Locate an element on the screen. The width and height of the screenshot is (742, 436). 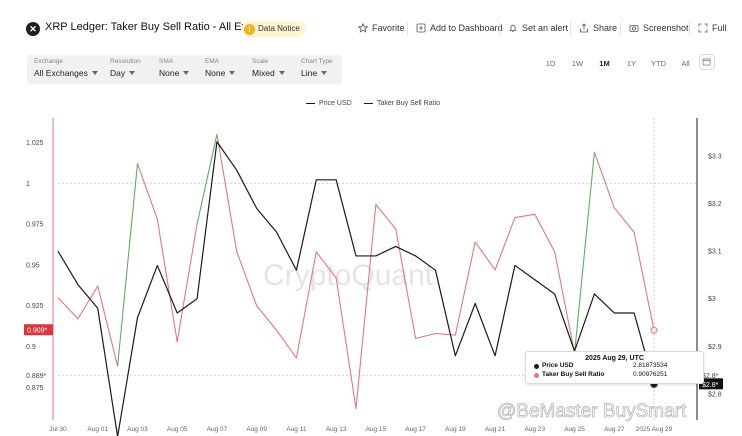
x-tick-label: 2025 Aug 29 is located at coordinates (654, 429).